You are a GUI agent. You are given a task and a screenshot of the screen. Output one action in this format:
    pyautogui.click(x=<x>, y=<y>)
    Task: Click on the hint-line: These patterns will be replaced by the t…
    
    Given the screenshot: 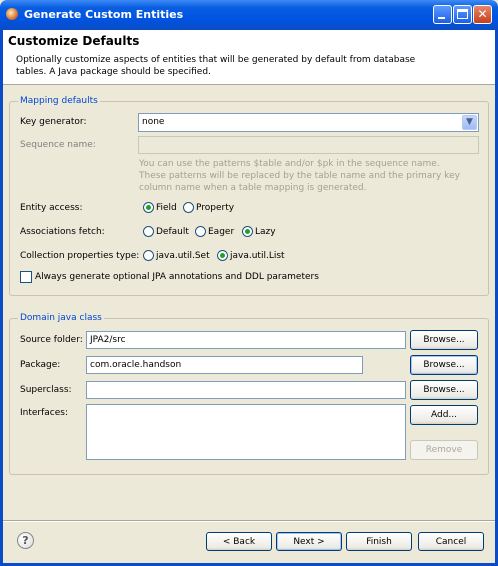 What is the action you would take?
    pyautogui.click(x=299, y=176)
    